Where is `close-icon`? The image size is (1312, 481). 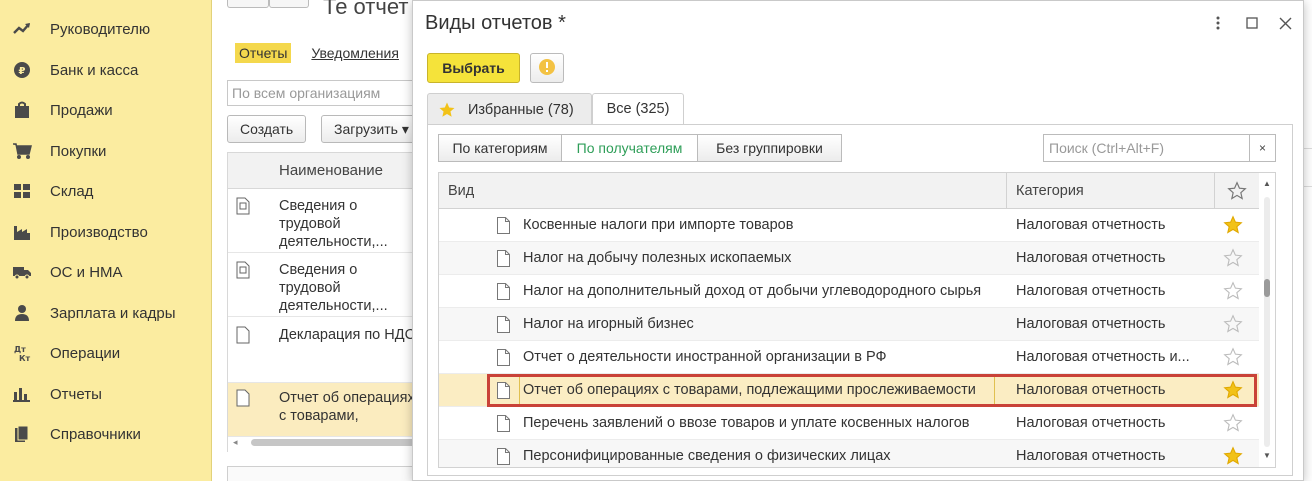 close-icon is located at coordinates (1285, 23).